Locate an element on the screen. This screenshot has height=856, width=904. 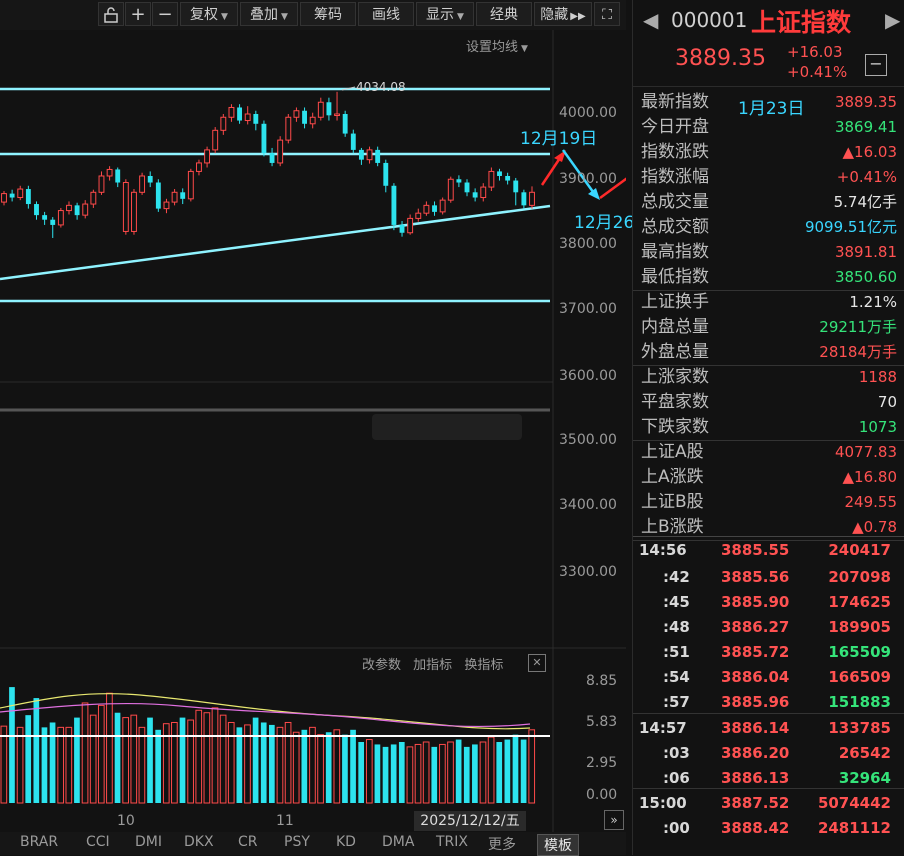
tick-volume: 174625 is located at coordinates (859, 602).